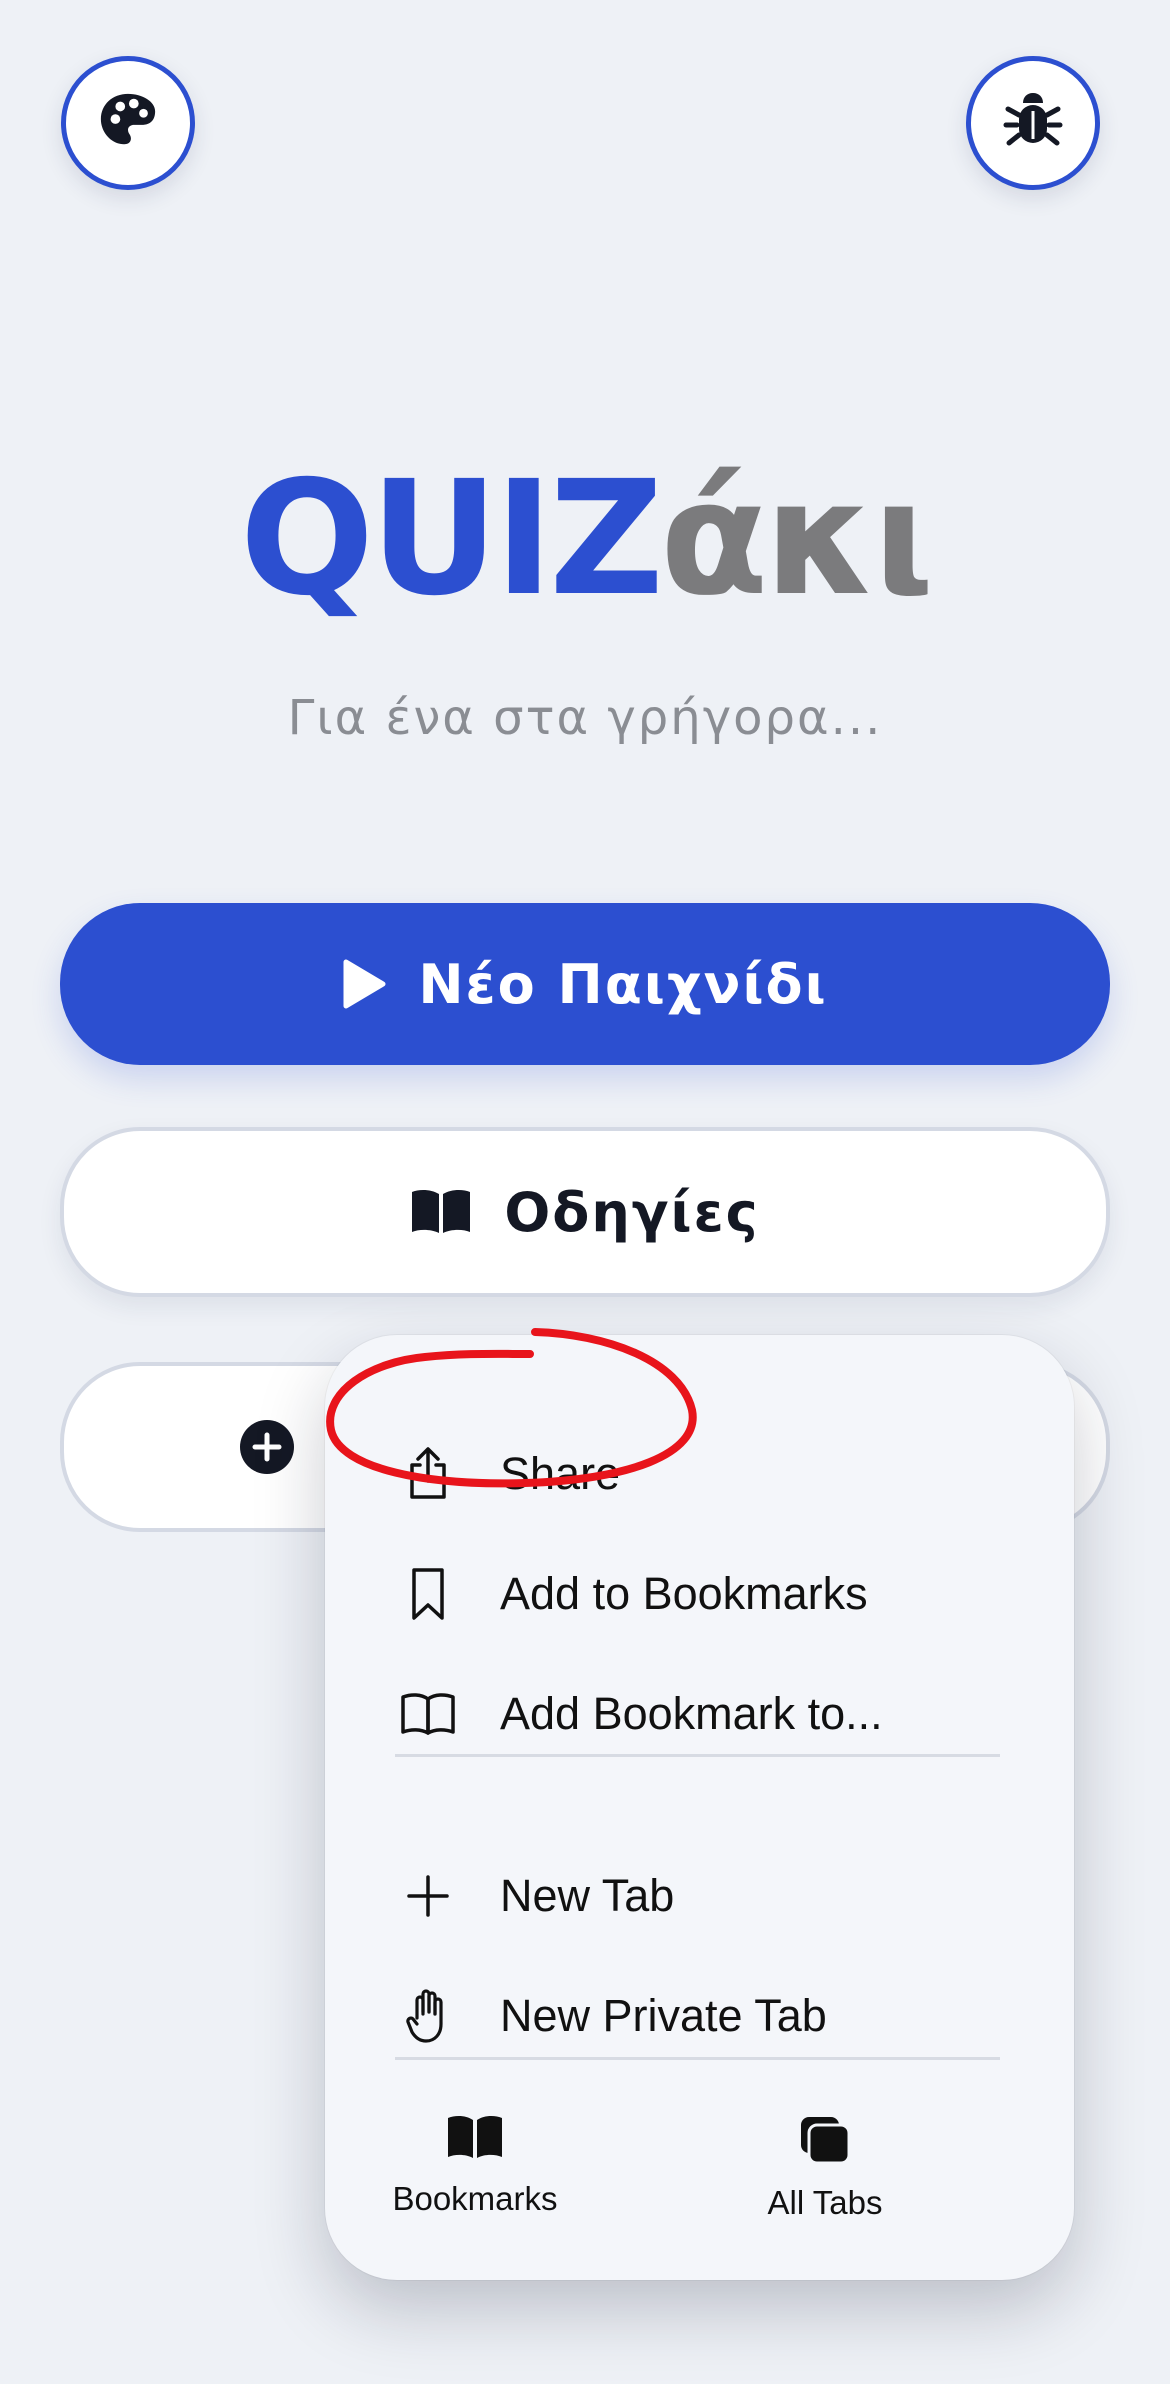 This screenshot has width=1170, height=2384. Describe the element at coordinates (825, 2143) in the screenshot. I see `tabs-icon` at that location.